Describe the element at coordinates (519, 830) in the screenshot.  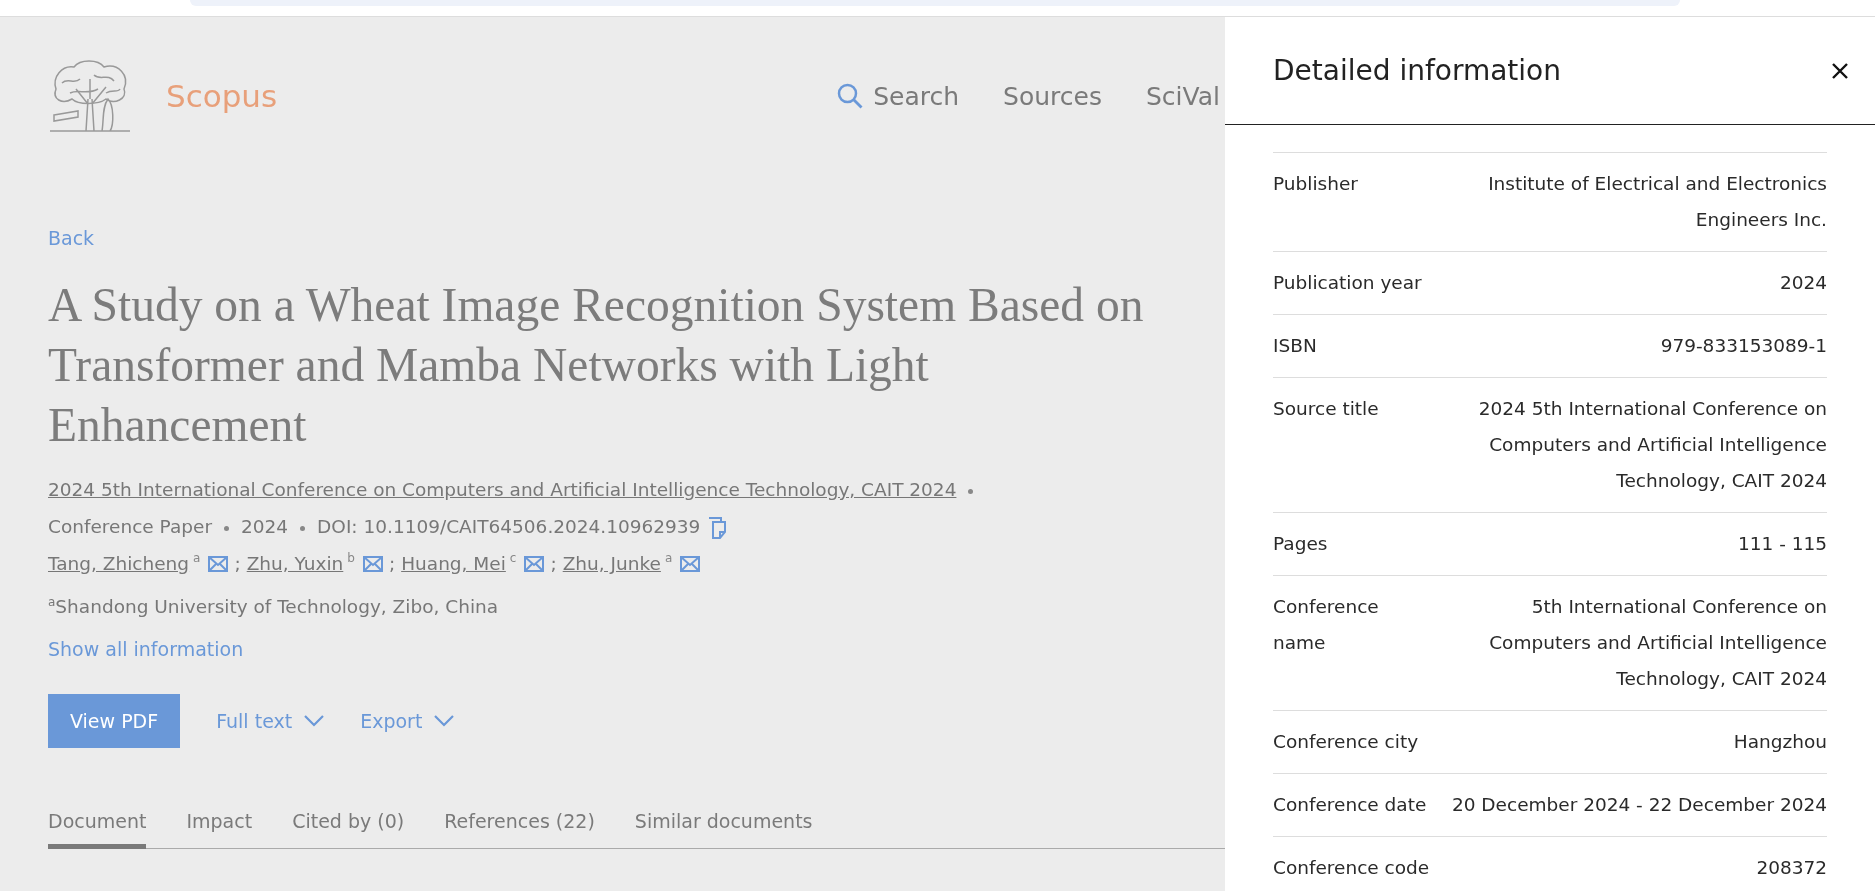
I see `tab: References (22)` at that location.